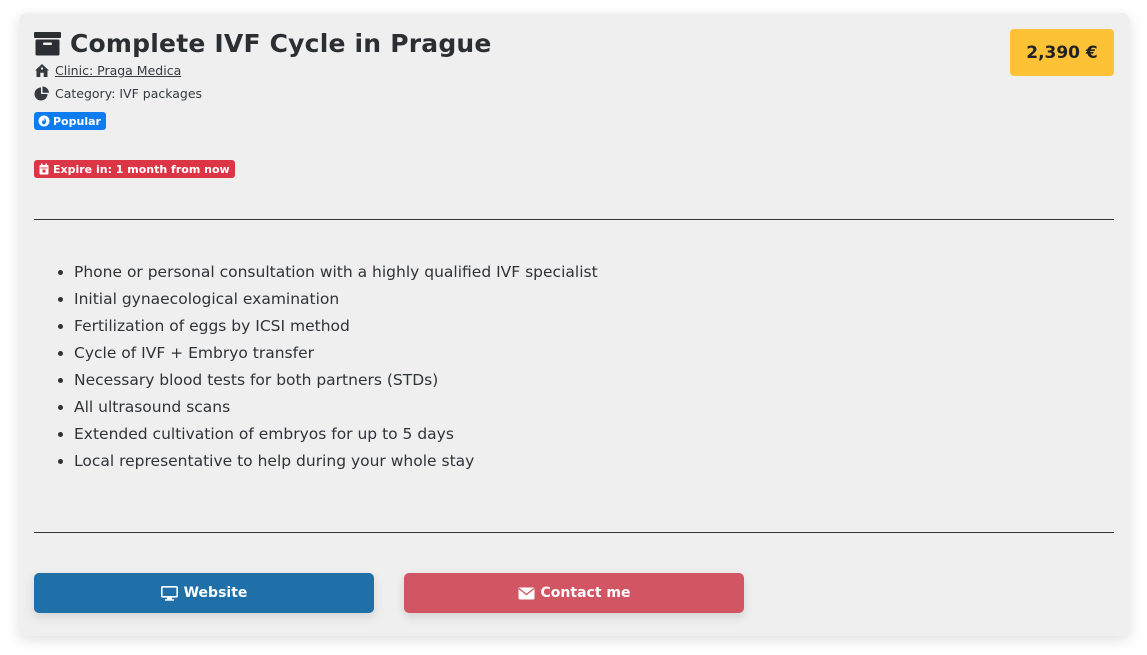  Describe the element at coordinates (574, 532) in the screenshot. I see `divider-bottom` at that location.